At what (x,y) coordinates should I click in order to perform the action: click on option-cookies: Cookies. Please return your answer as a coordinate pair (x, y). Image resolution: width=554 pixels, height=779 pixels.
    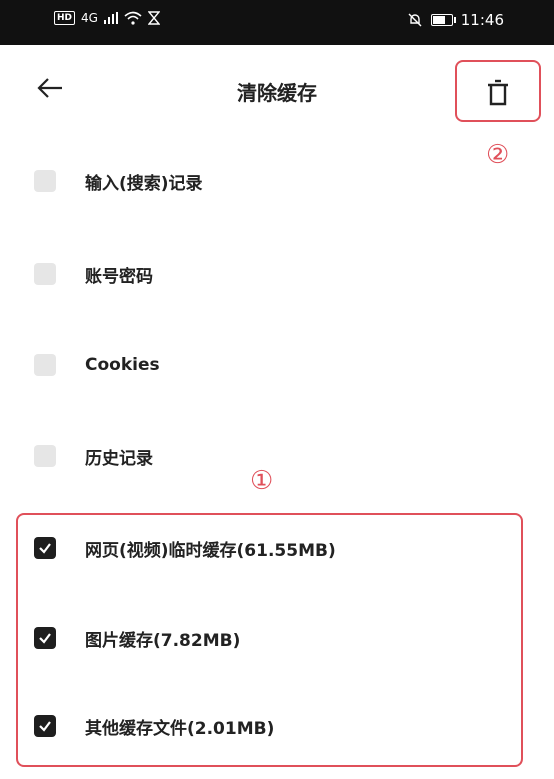
    Looking at the image, I should click on (277, 365).